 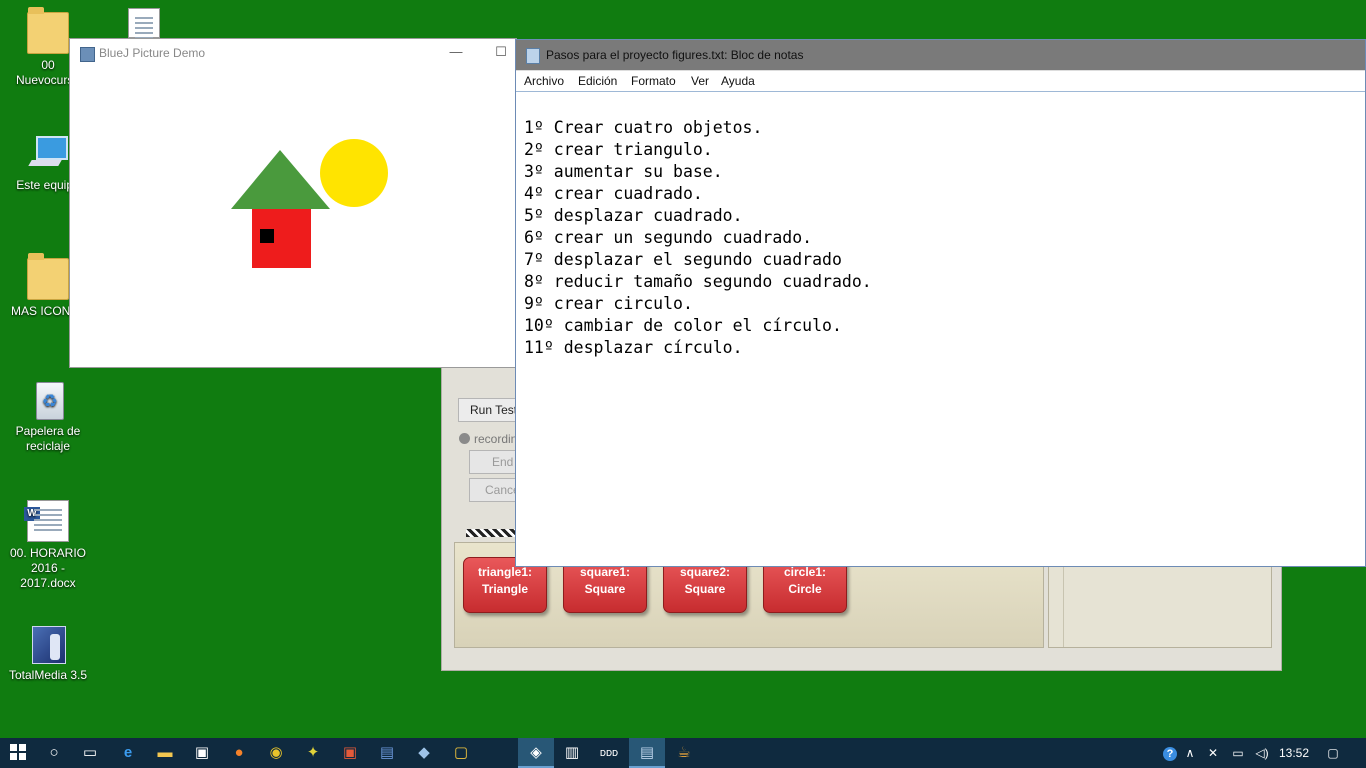 I want to click on text-line: 10º cambiar de color el círculo., so click(x=683, y=325).